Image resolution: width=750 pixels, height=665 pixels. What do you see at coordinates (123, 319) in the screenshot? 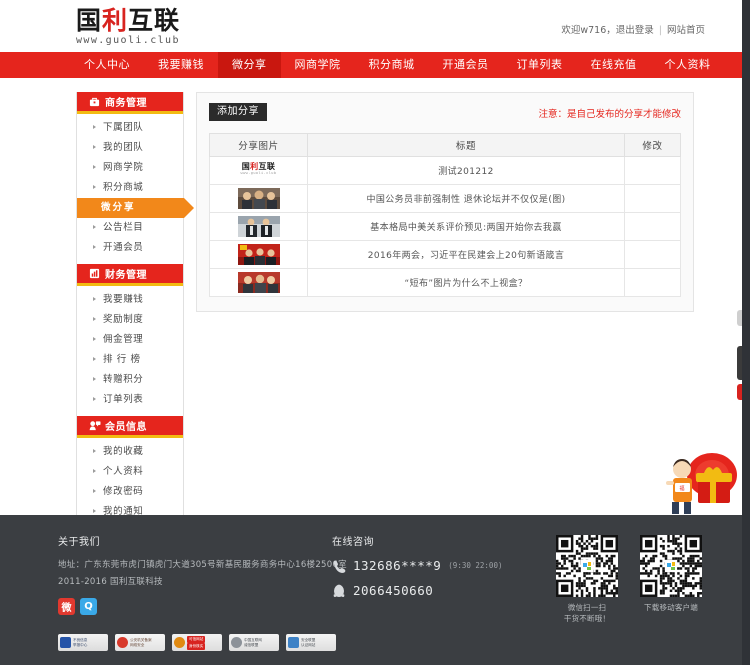
I see `sidebar-item-label: 奖励制度` at bounding box center [123, 319].